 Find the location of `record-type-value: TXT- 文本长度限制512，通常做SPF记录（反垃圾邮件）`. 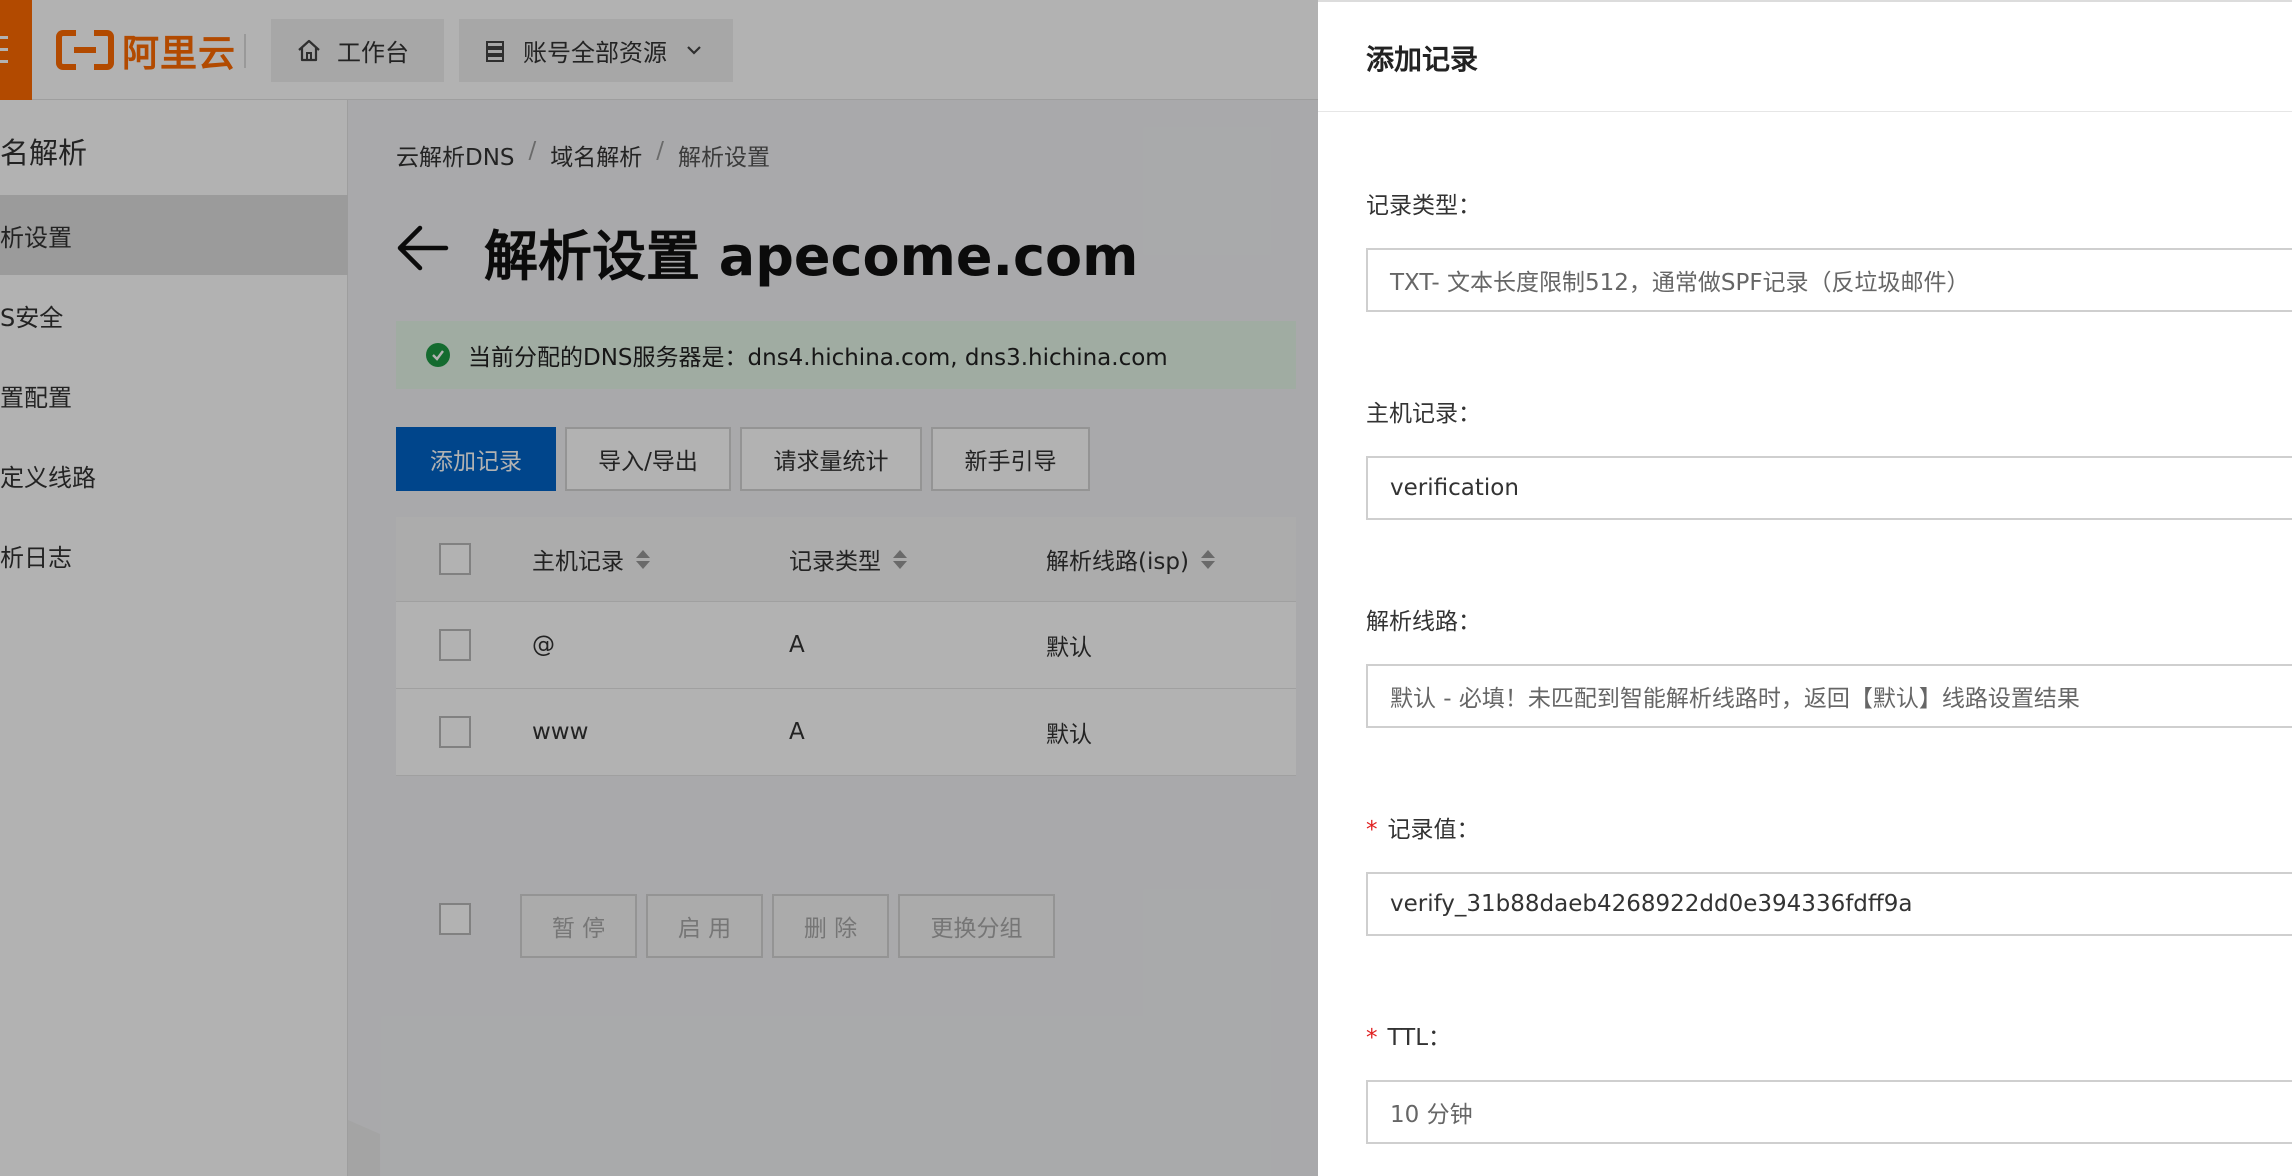

record-type-value: TXT- 文本长度限制512，通常做SPF记录（反垃圾邮件） is located at coordinates (1680, 283).